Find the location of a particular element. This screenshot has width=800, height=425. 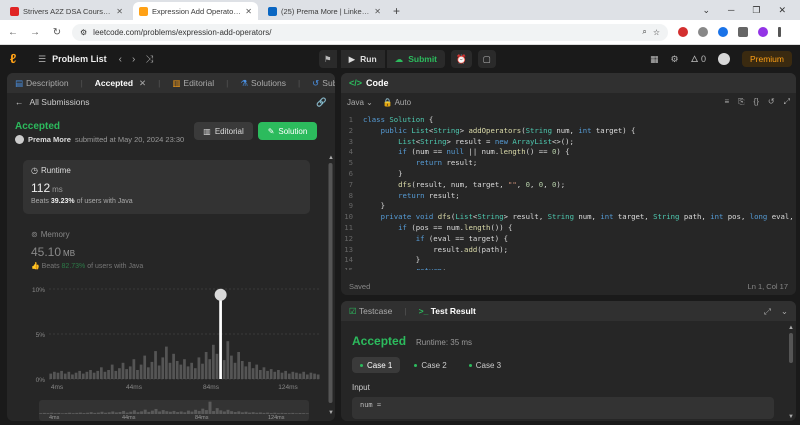

braces-icon: {} is located at coordinates (756, 102).